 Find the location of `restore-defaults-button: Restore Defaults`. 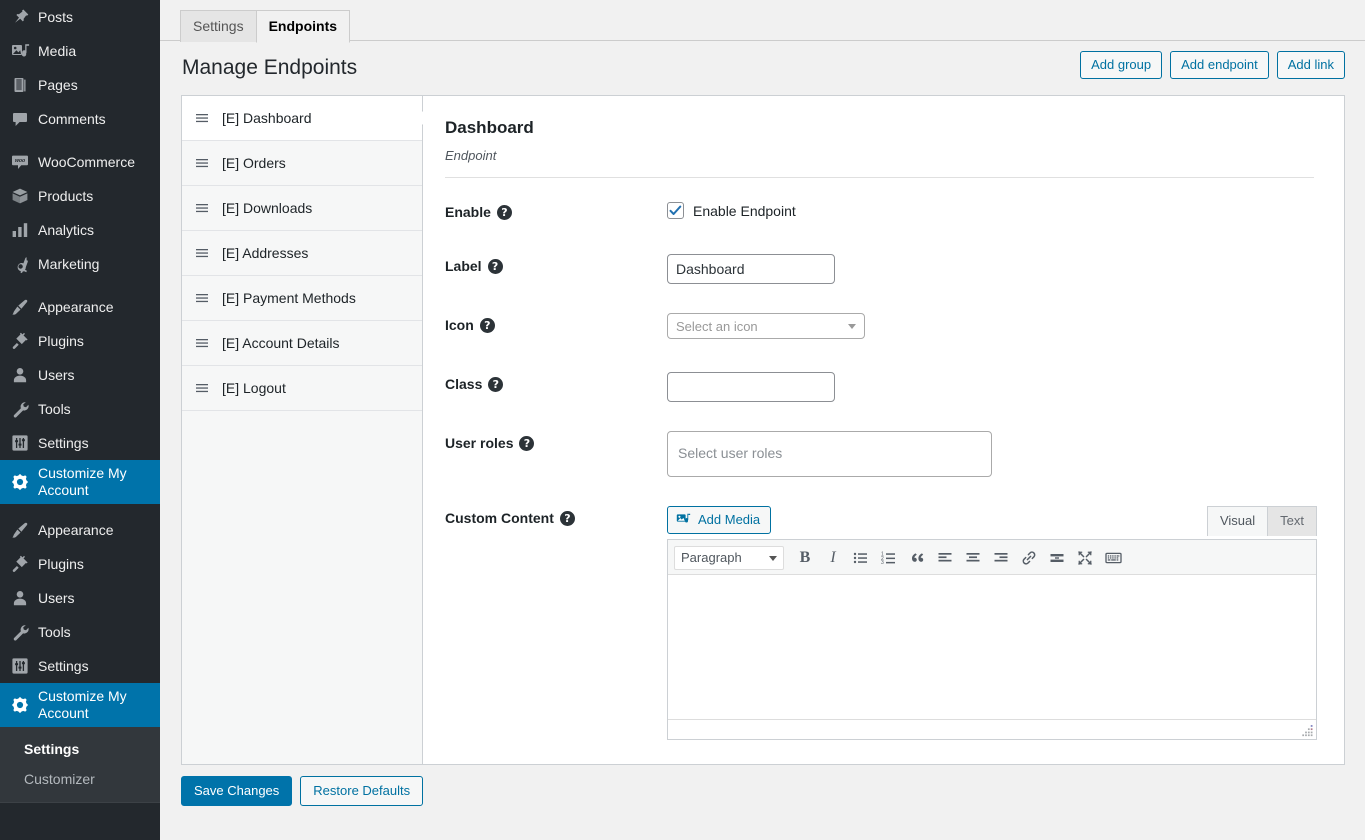

restore-defaults-button: Restore Defaults is located at coordinates (362, 791).